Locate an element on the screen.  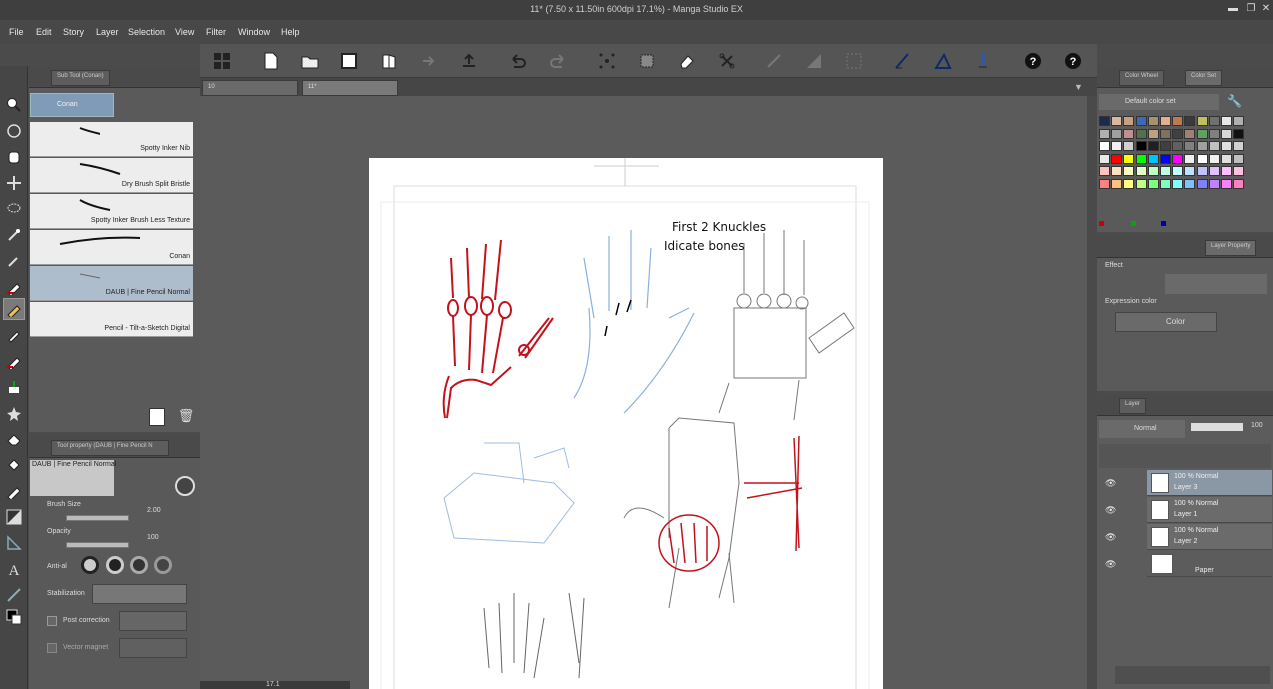
post-correction-checkbox is located at coordinates (52, 621).